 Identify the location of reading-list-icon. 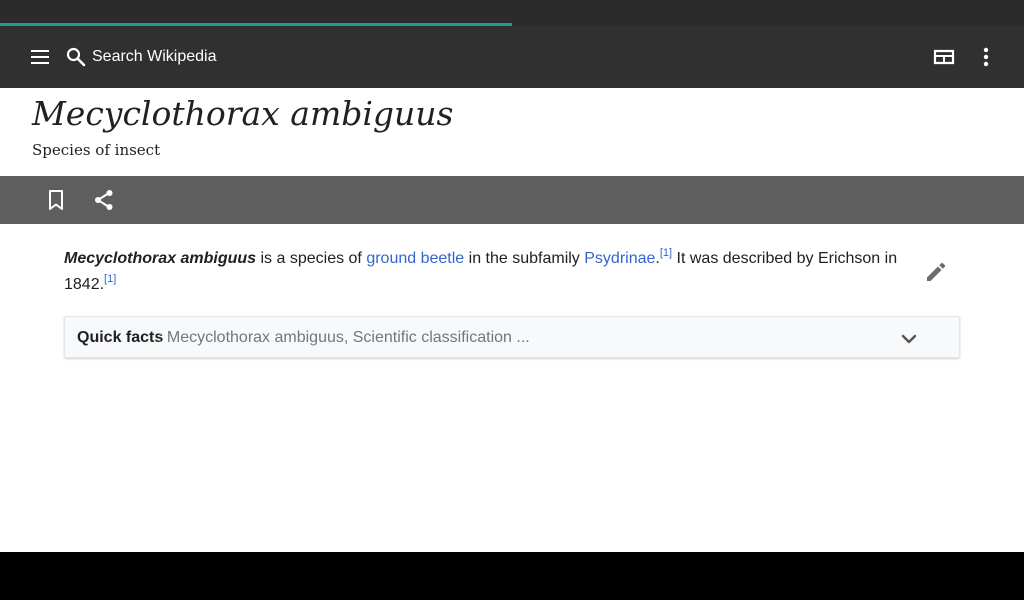
(944, 57).